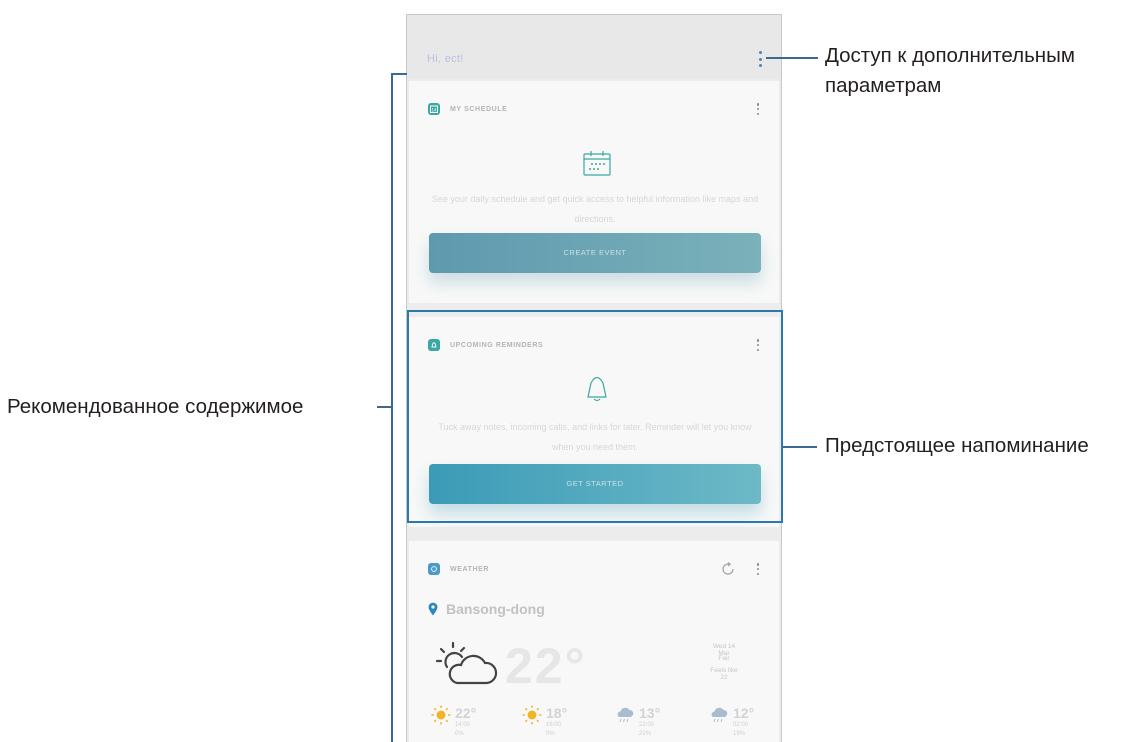 The width and height of the screenshot is (1142, 742). What do you see at coordinates (479, 109) in the screenshot?
I see `card-title: MY SCHEDULE` at bounding box center [479, 109].